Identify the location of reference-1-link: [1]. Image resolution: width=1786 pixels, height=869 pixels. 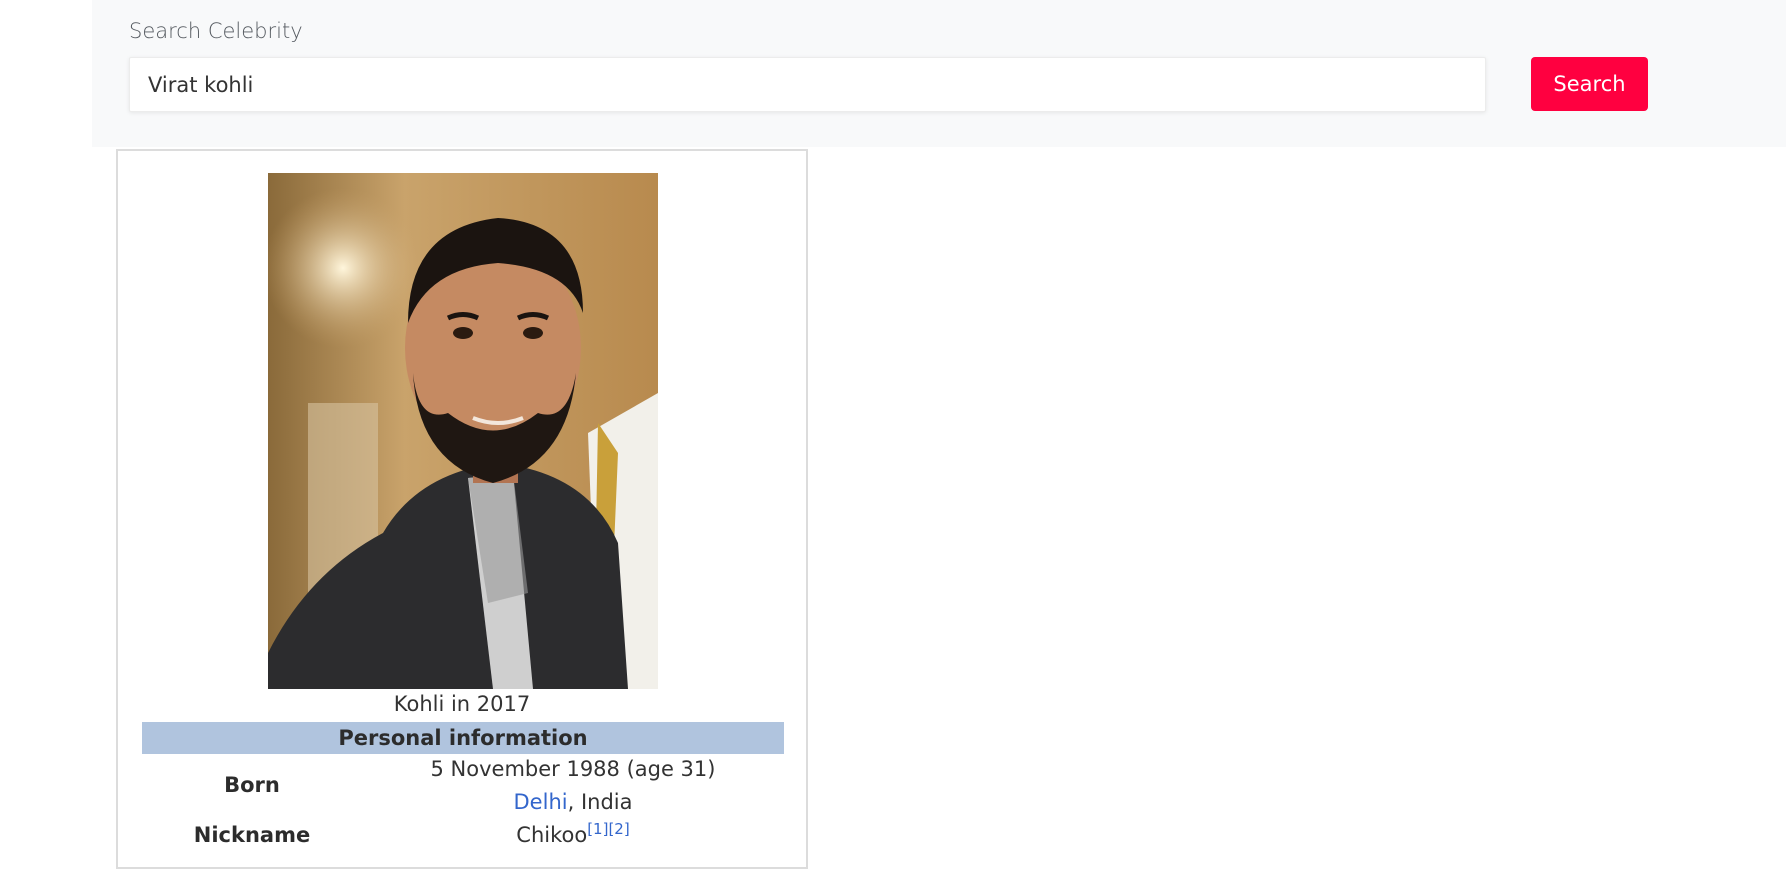
(597, 829).